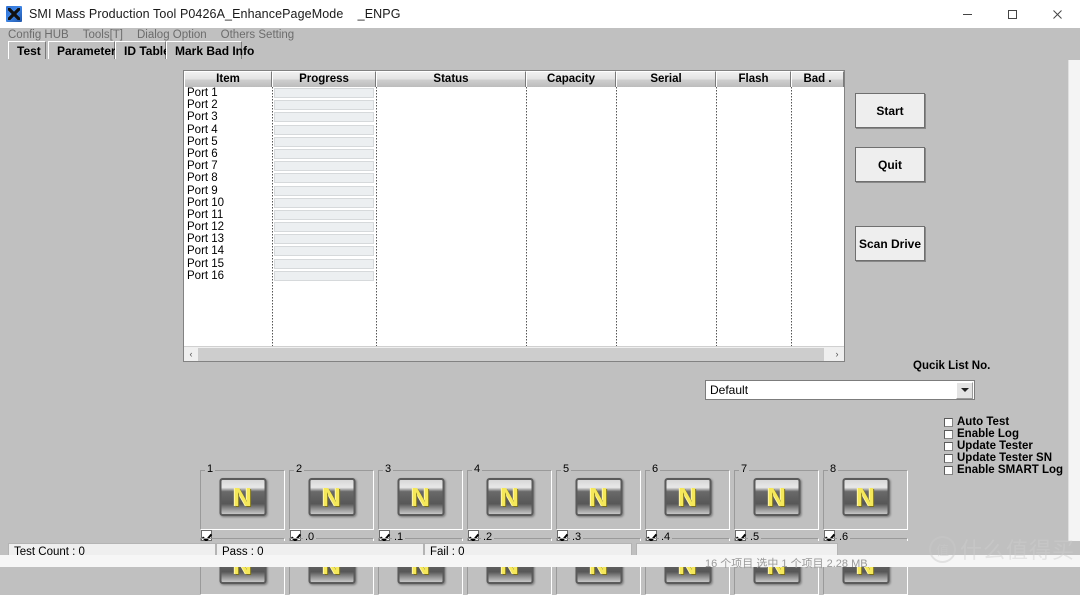 Image resolution: width=1080 pixels, height=595 pixels. I want to click on table-row: Port 11, so click(514, 215).